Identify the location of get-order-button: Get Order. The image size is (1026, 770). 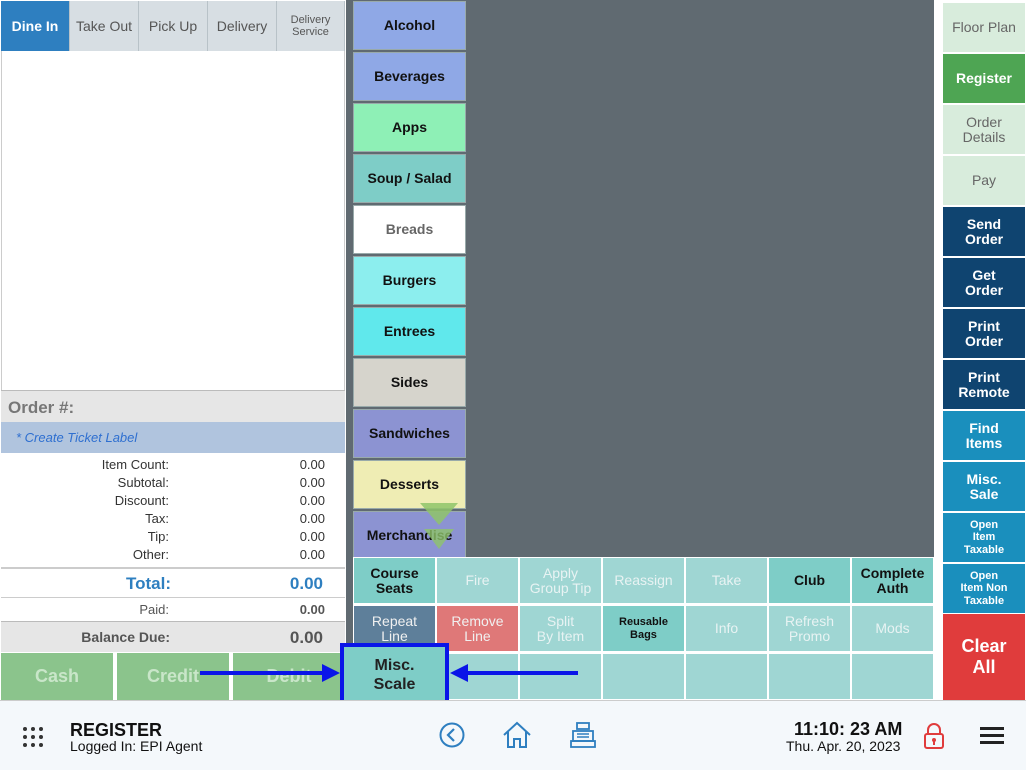
(984, 282).